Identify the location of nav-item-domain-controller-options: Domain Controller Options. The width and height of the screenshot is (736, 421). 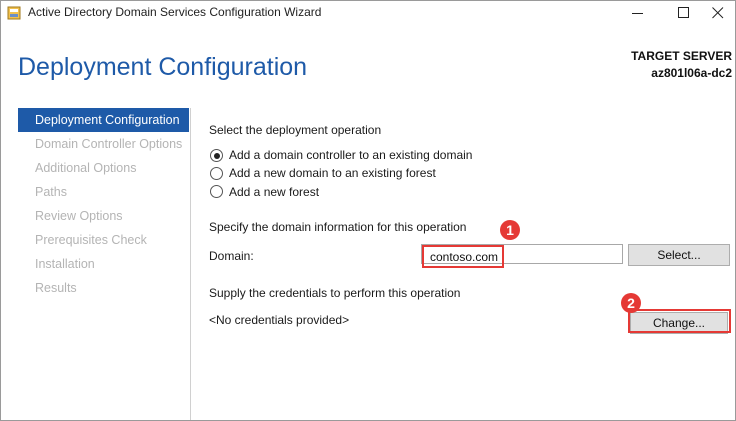
(109, 144).